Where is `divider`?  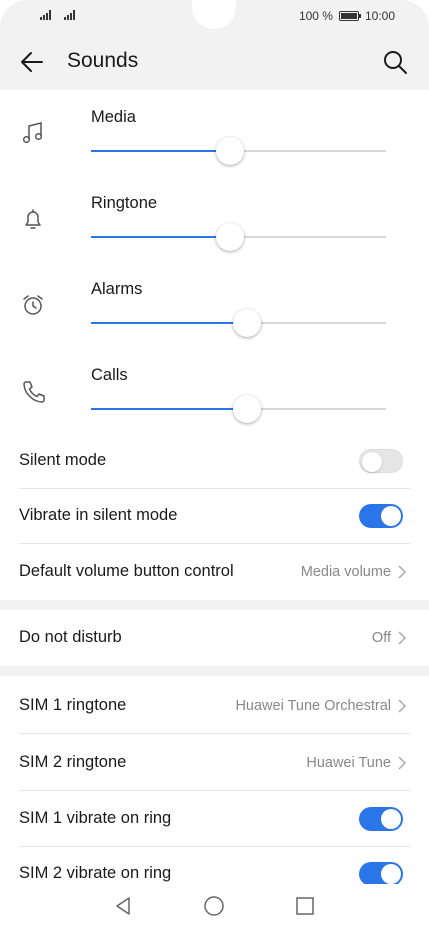
divider is located at coordinates (214, 733).